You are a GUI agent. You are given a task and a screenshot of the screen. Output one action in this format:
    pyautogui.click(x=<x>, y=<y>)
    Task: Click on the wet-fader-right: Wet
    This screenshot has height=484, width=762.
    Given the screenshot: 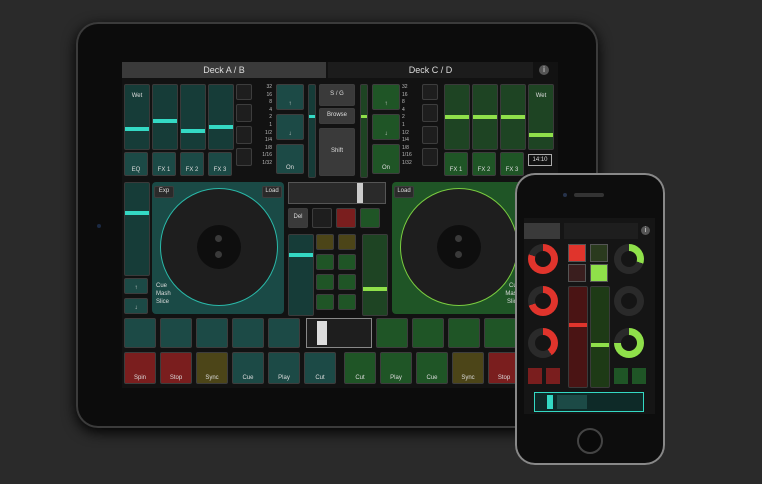 What is the action you would take?
    pyautogui.click(x=541, y=117)
    